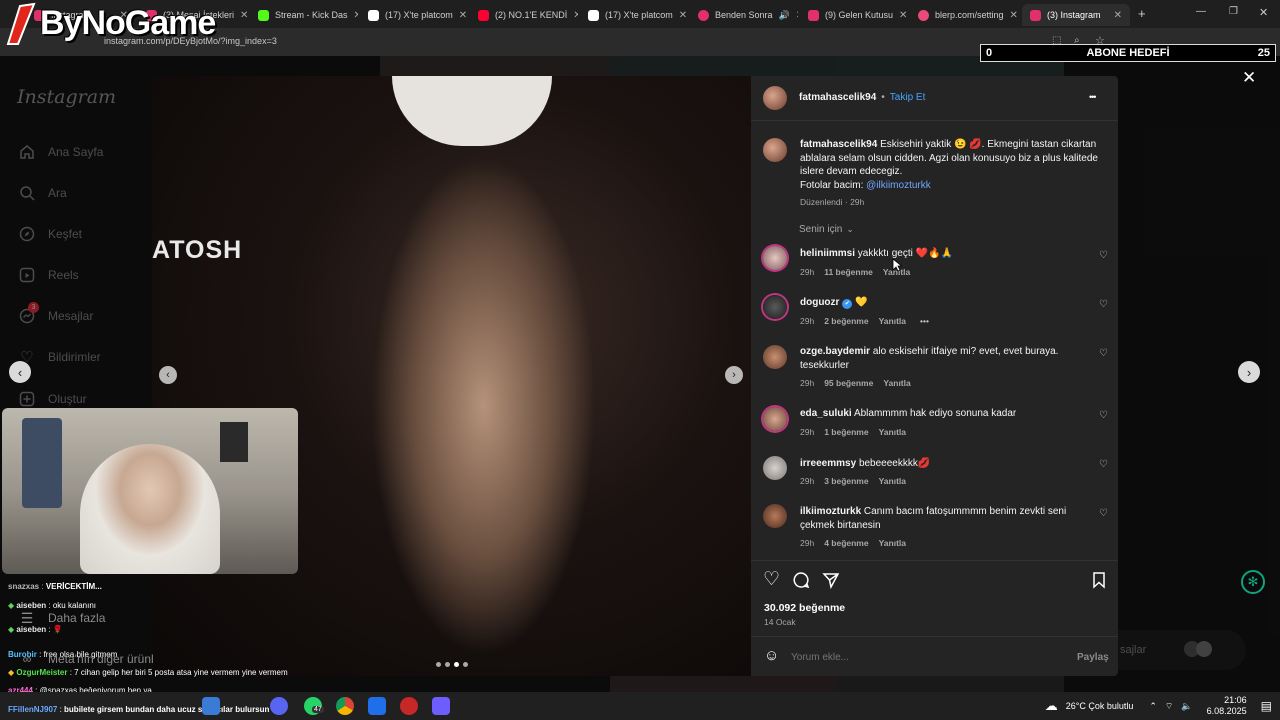  I want to click on comment-likes: 11 beğenme, so click(848, 272).